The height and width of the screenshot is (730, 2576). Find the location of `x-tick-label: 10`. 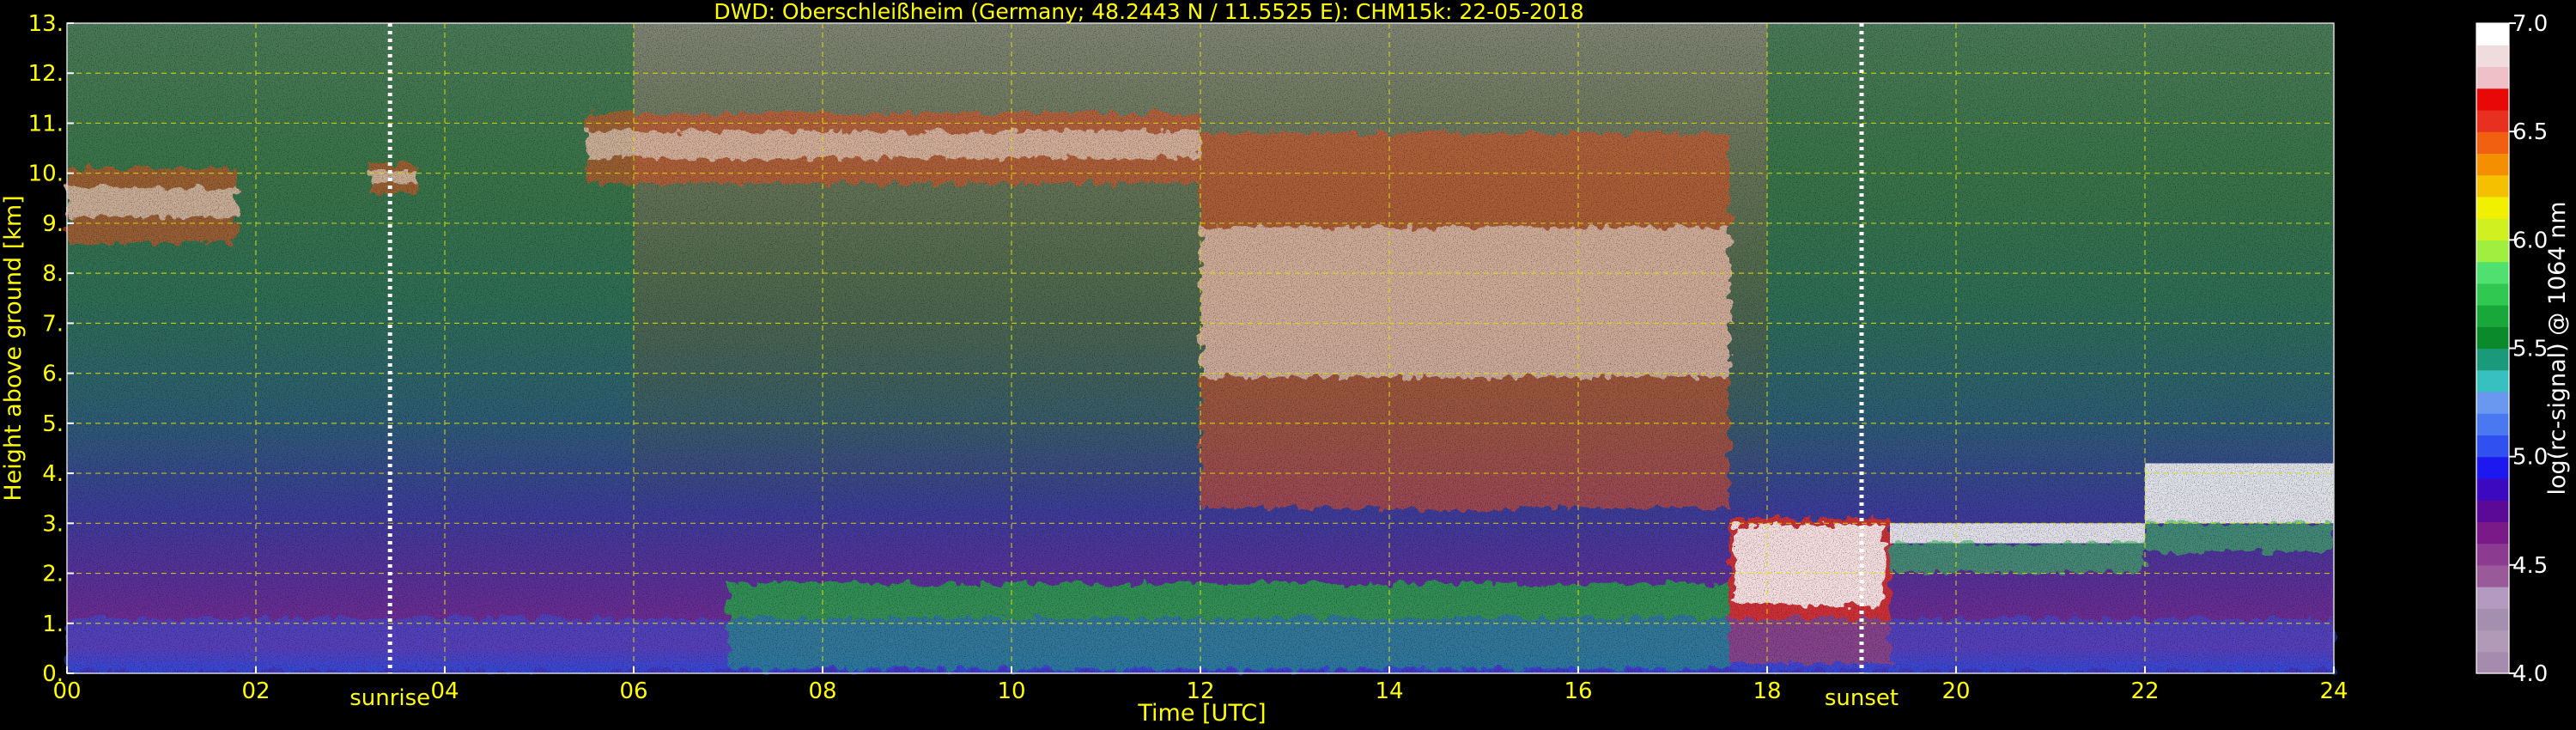

x-tick-label: 10 is located at coordinates (1011, 691).